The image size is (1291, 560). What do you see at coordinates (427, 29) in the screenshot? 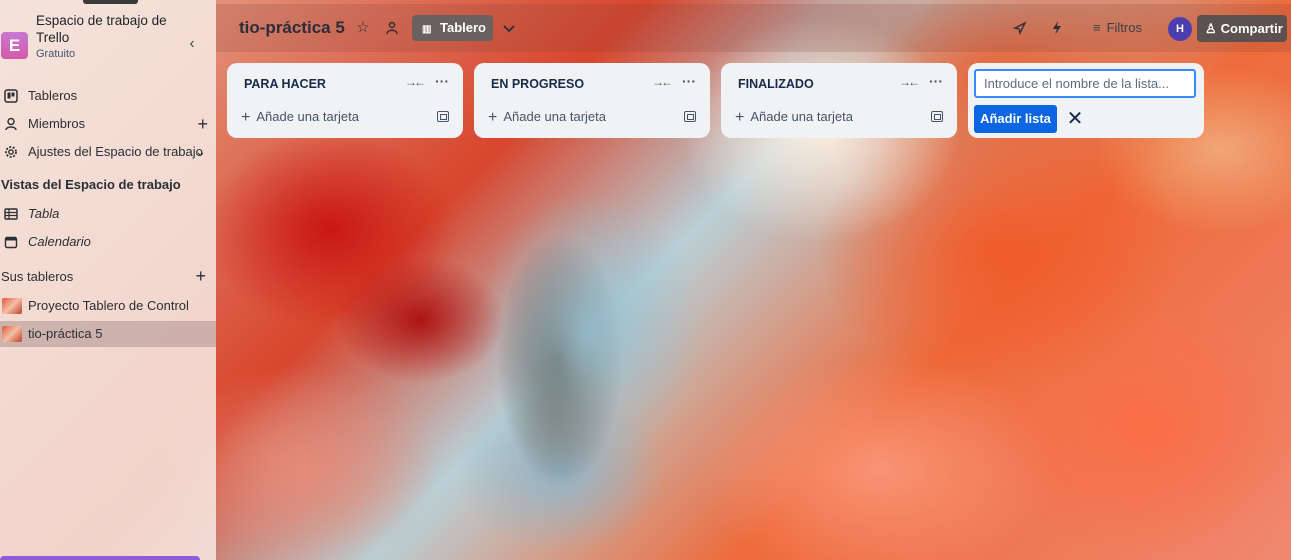
I see `board-view-icon: ▥` at bounding box center [427, 29].